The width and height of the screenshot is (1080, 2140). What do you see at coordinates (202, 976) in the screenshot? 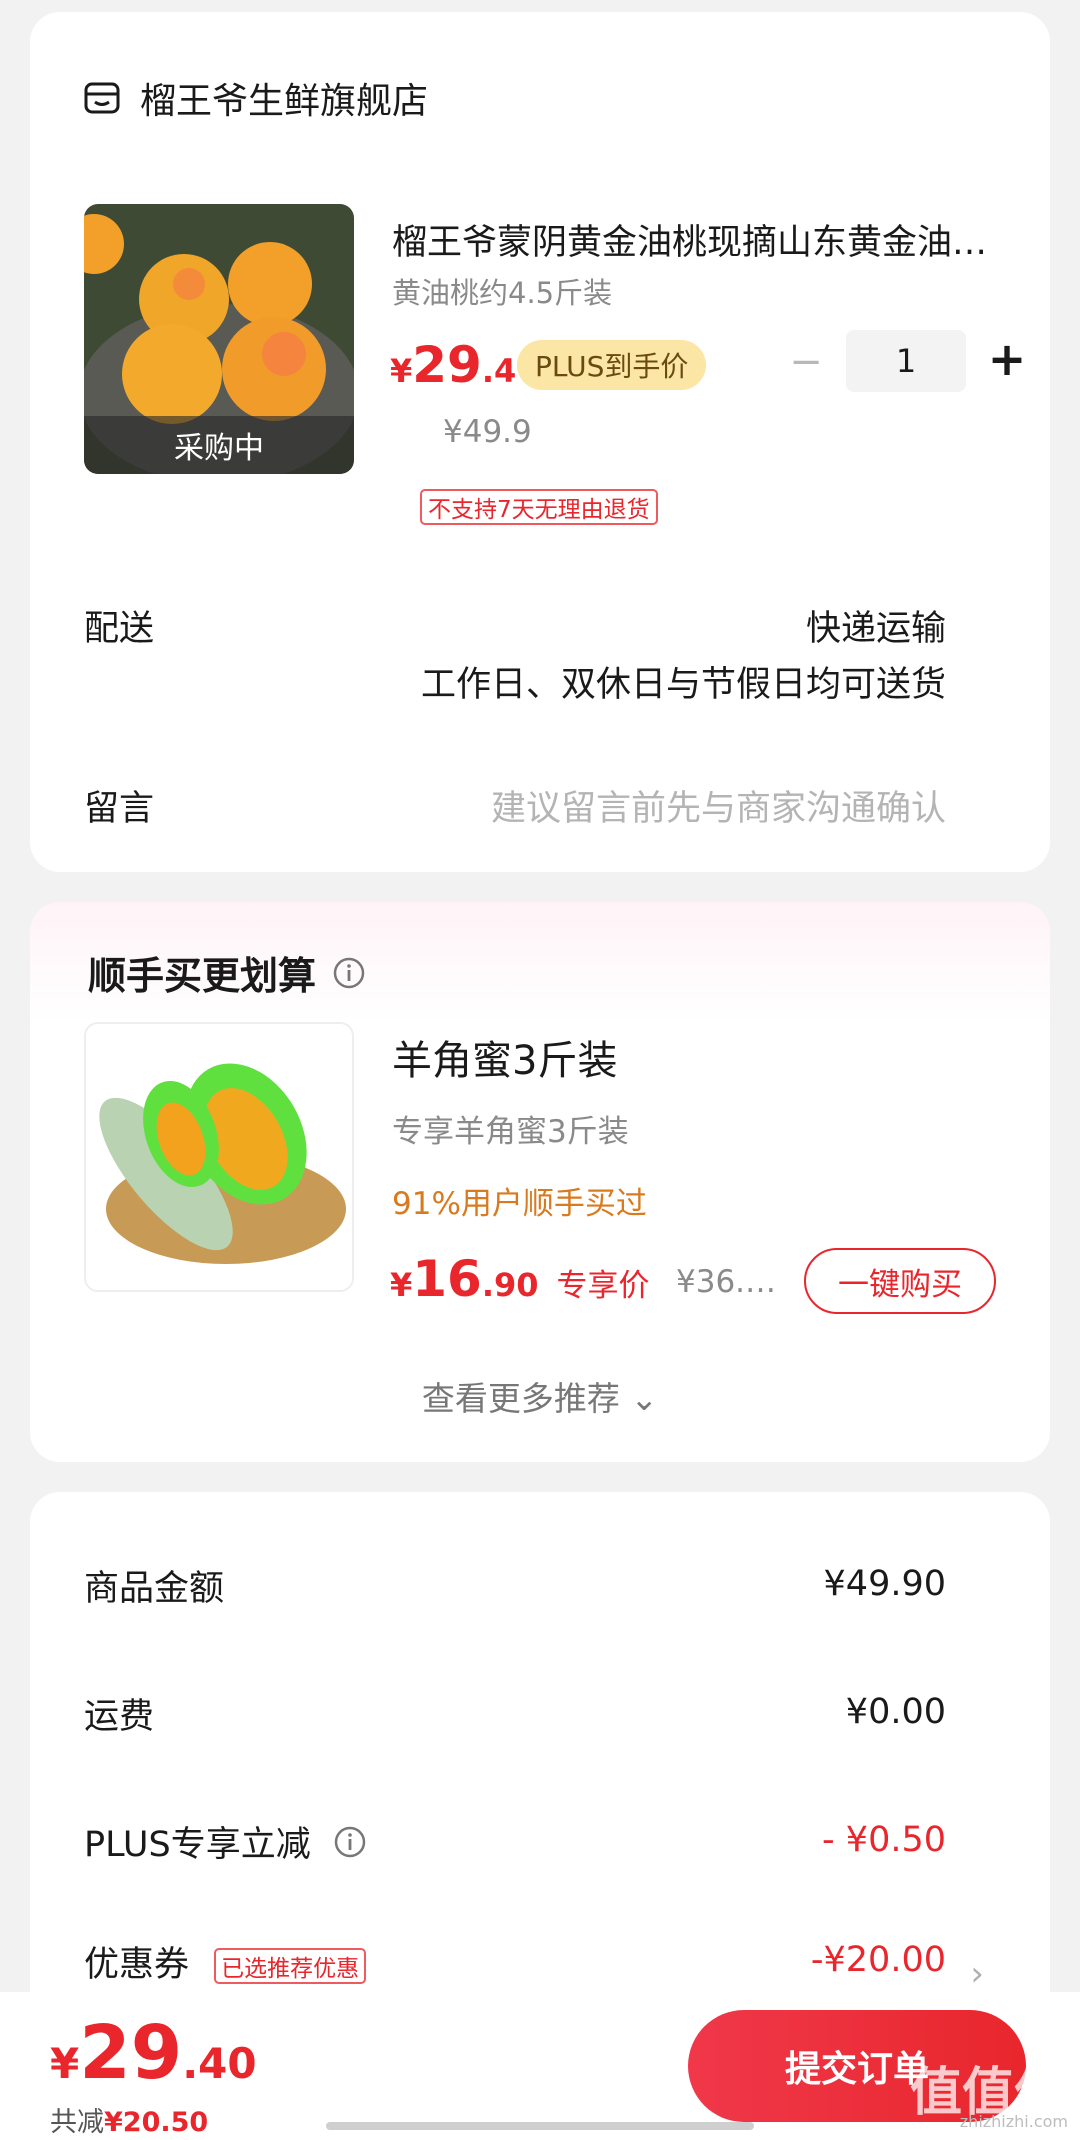
I see `recommend-title-text: 顺手买更划算` at bounding box center [202, 976].